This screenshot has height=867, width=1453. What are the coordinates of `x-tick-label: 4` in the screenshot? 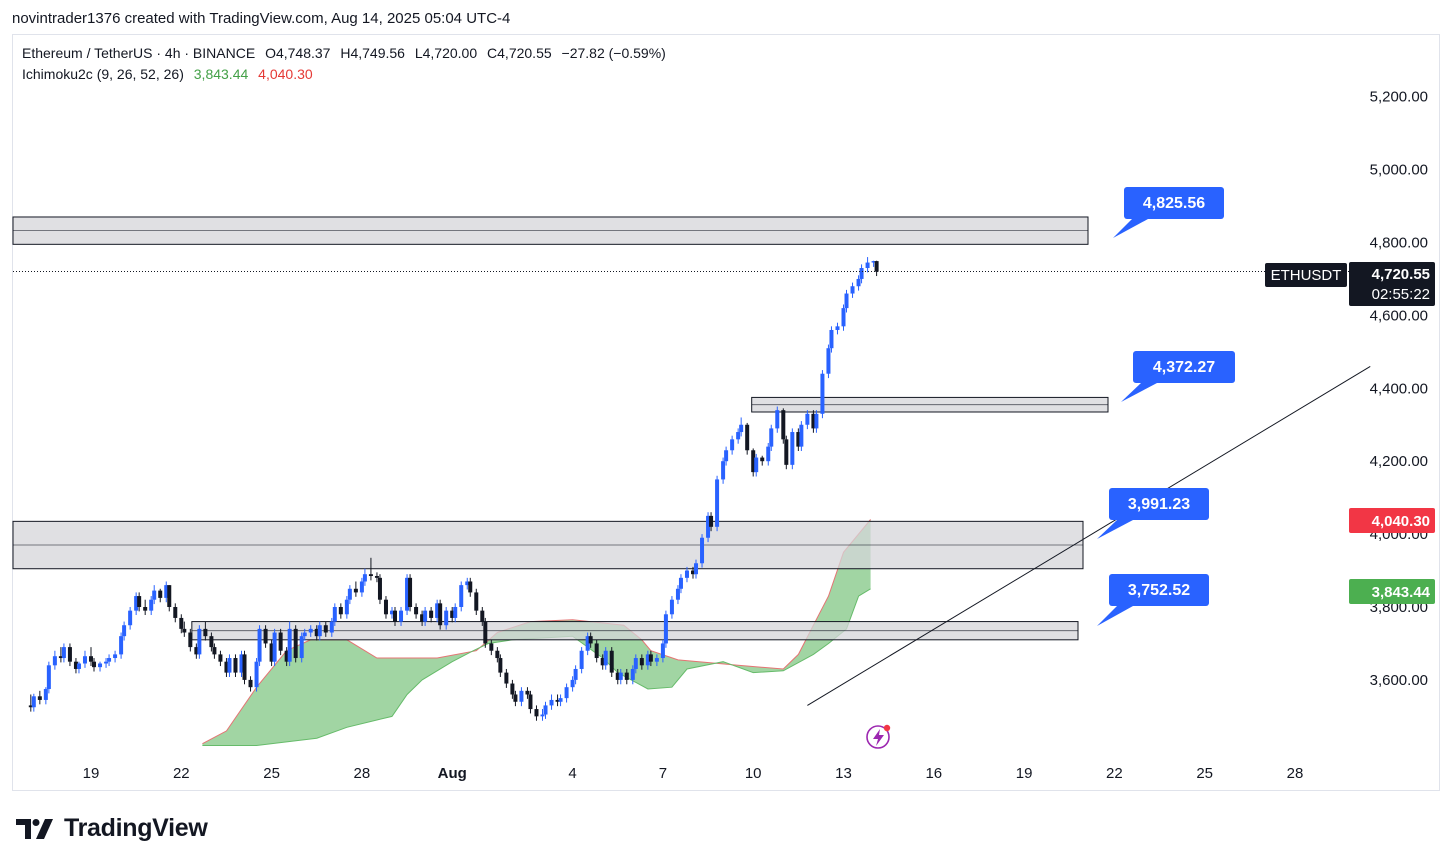 It's located at (572, 773).